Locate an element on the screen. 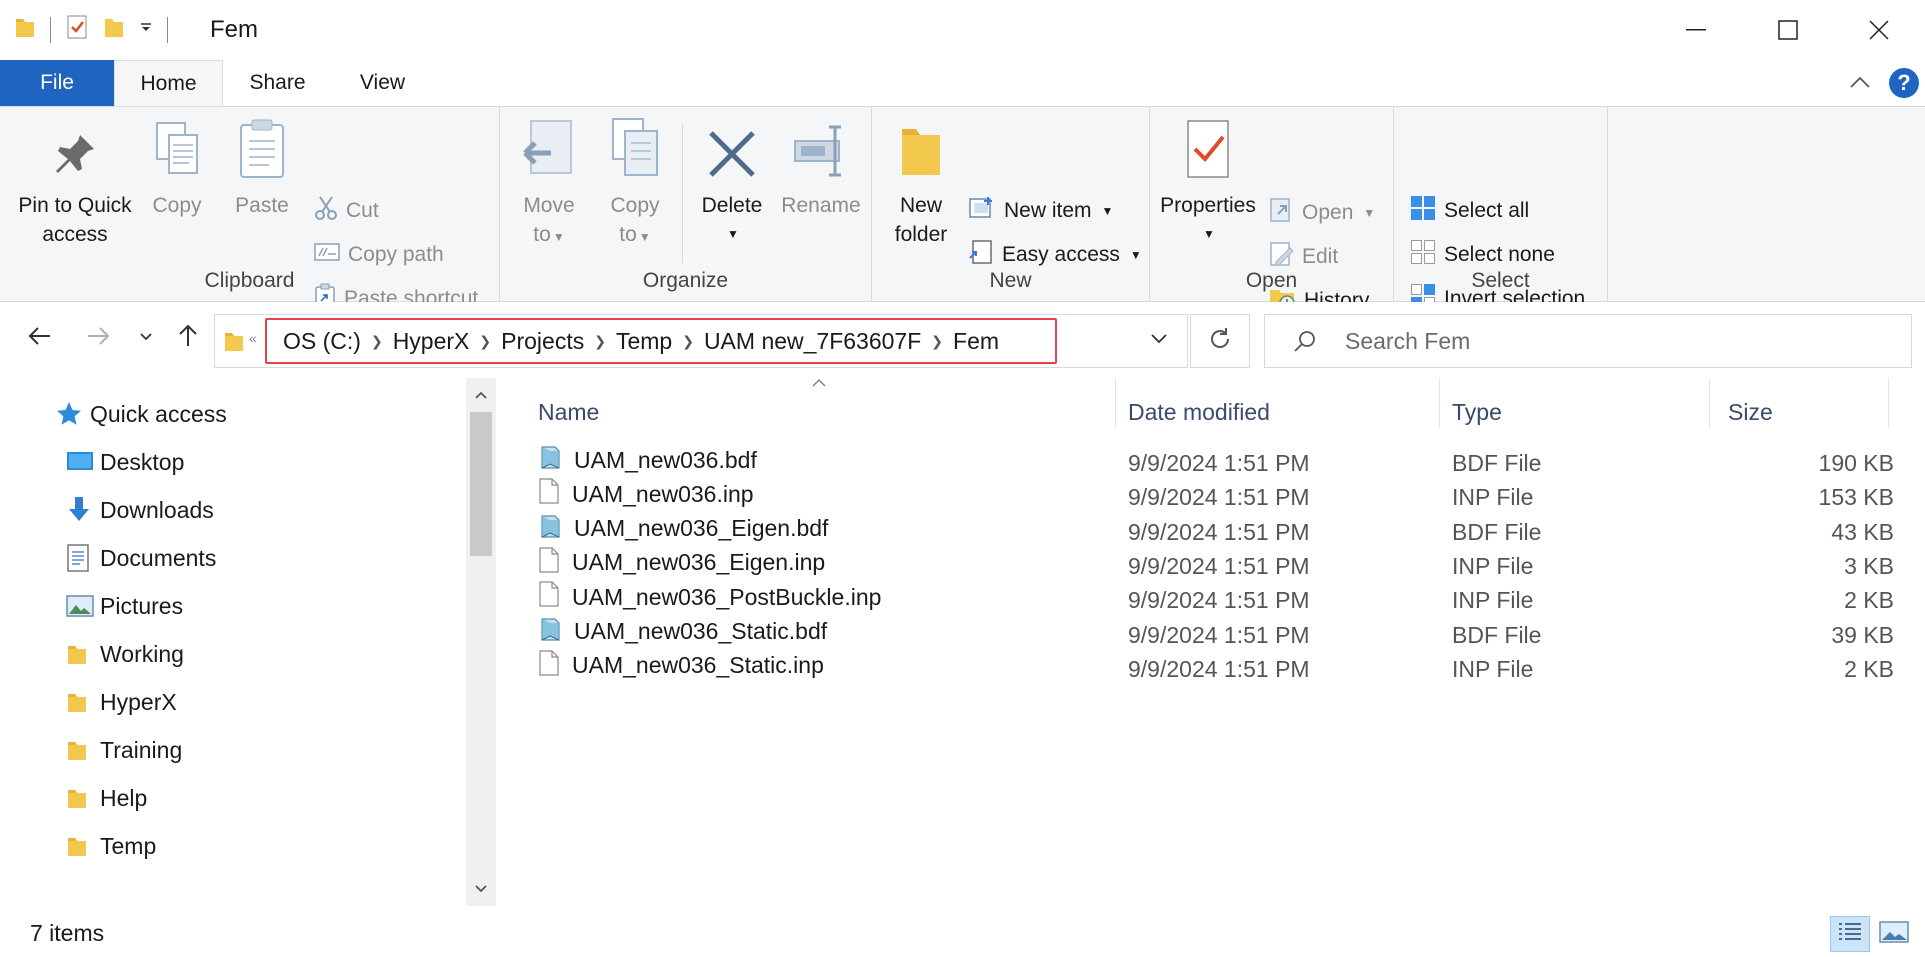  forward-arrow-icon is located at coordinates (98, 338).